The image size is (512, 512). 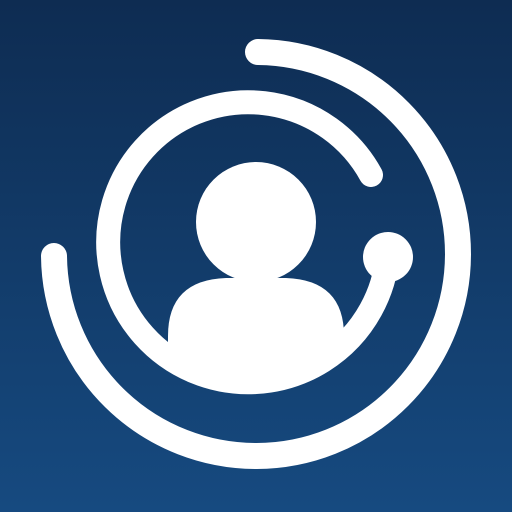 I want to click on avatar-body-icon, so click(x=256, y=329).